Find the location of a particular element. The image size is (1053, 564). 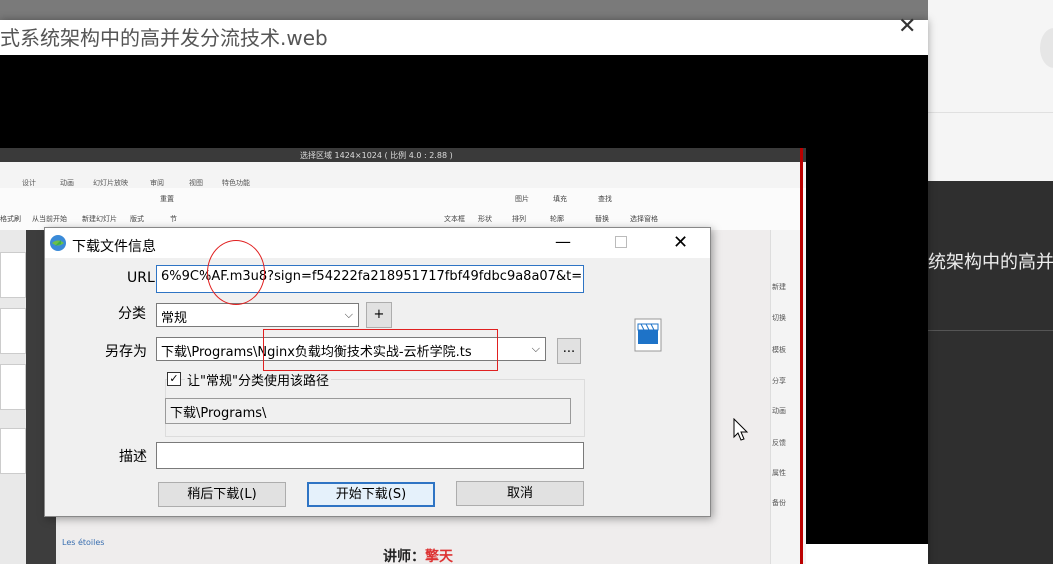

lecturer-prefix: 讲师： is located at coordinates (404, 556).